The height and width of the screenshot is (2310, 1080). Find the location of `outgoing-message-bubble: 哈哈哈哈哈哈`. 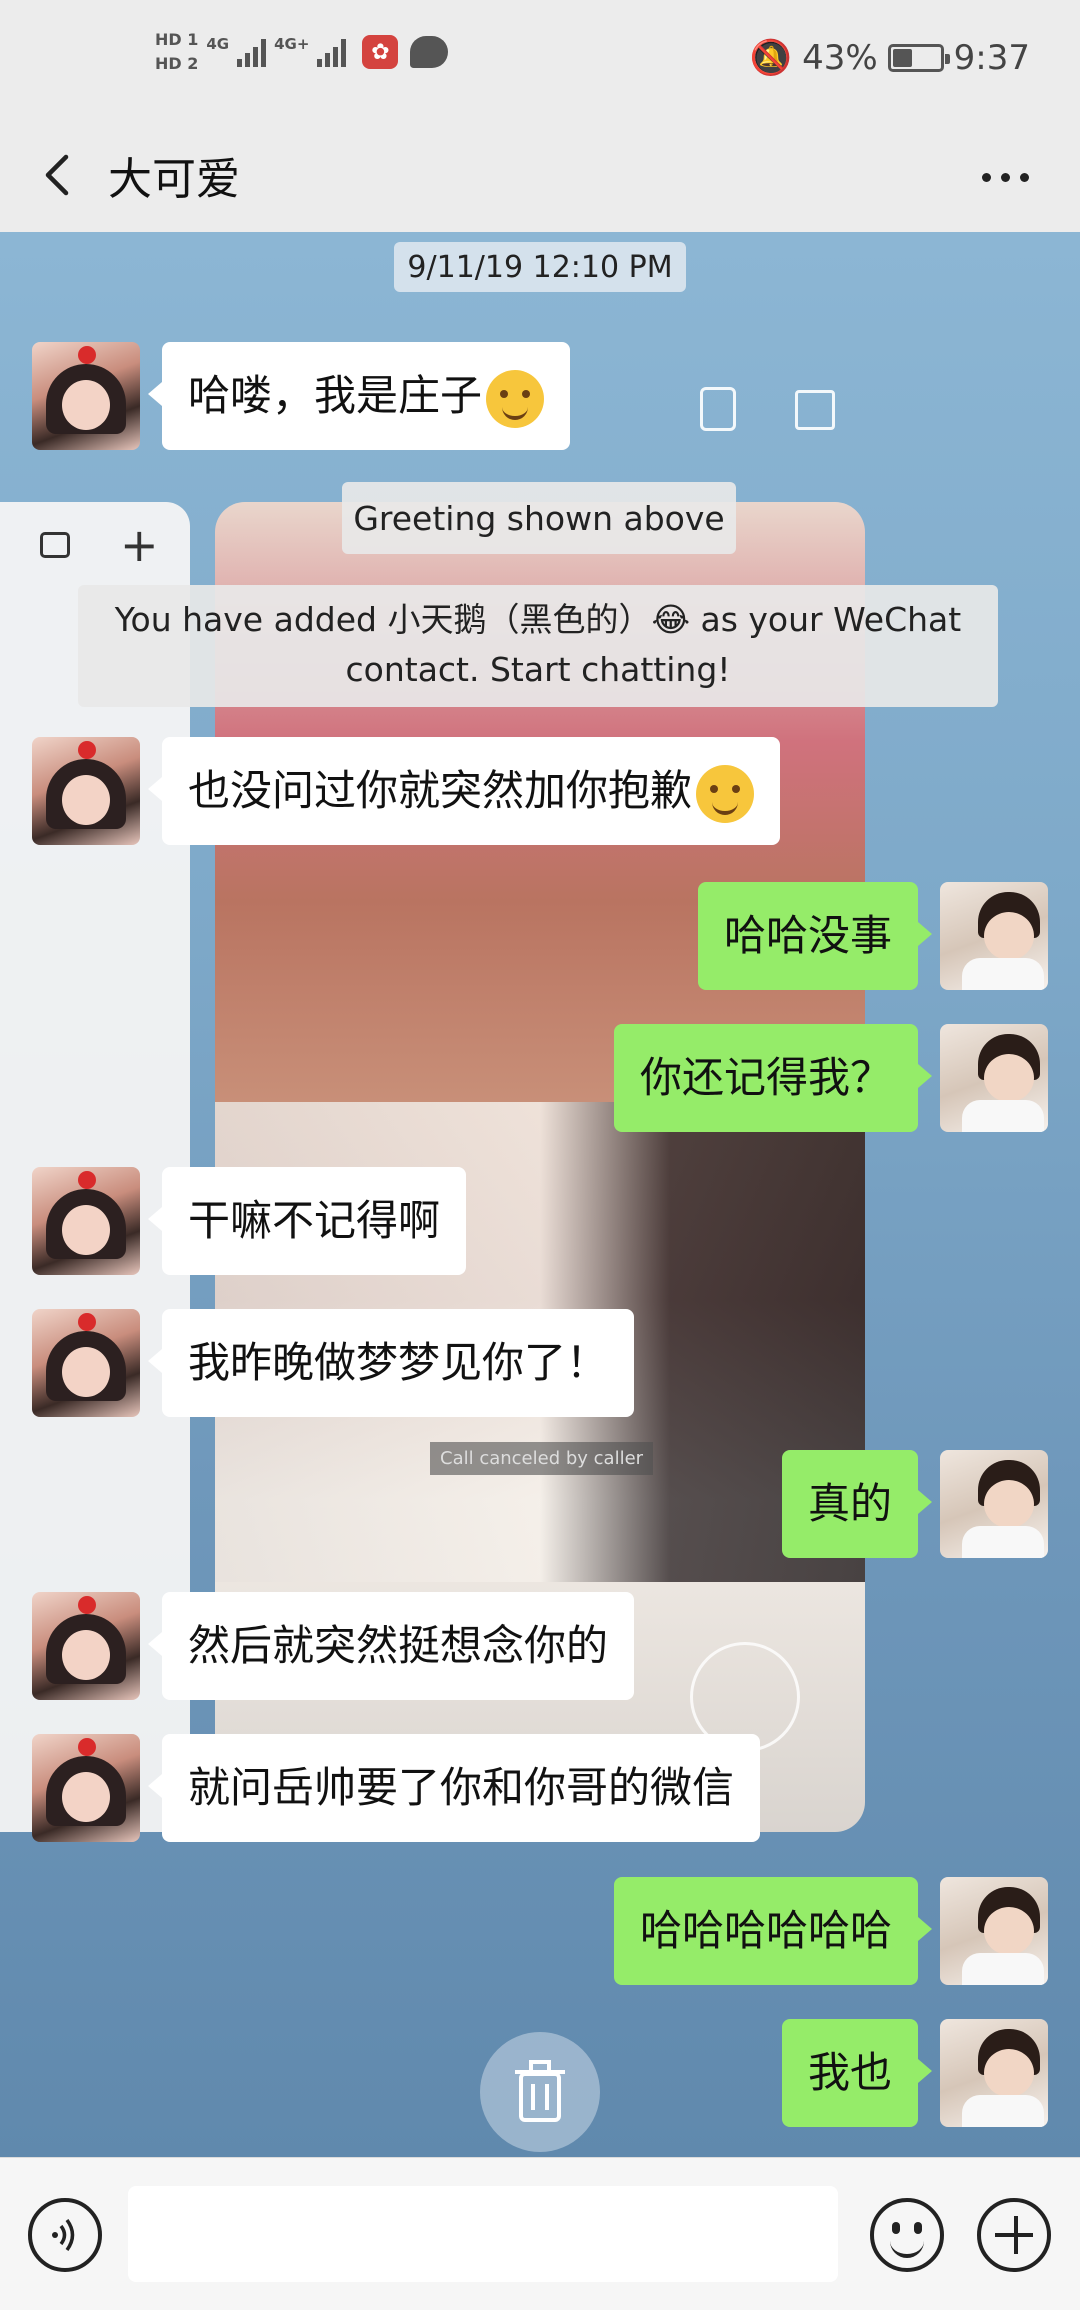

outgoing-message-bubble: 哈哈哈哈哈哈 is located at coordinates (773, 1931).